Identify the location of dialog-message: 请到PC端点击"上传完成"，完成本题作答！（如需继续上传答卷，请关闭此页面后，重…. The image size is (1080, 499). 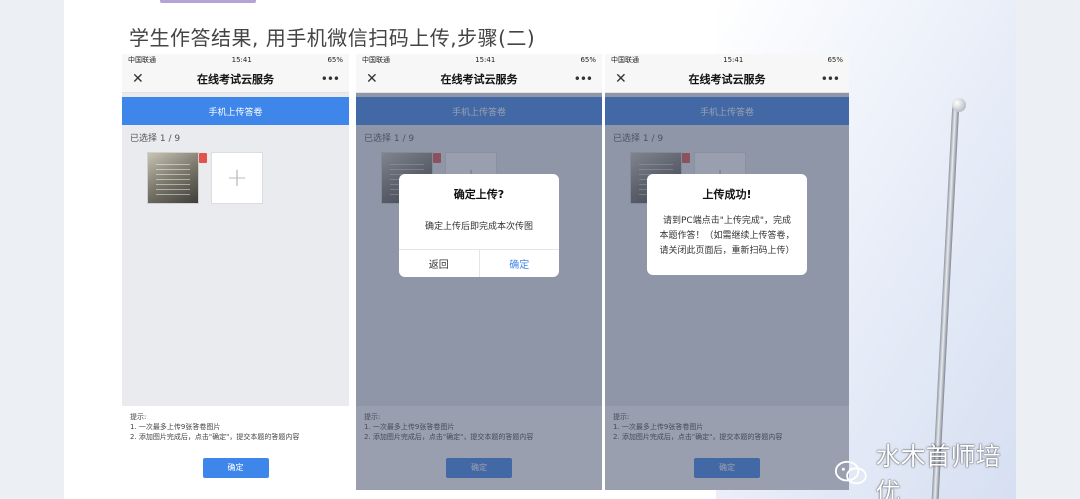
(727, 236).